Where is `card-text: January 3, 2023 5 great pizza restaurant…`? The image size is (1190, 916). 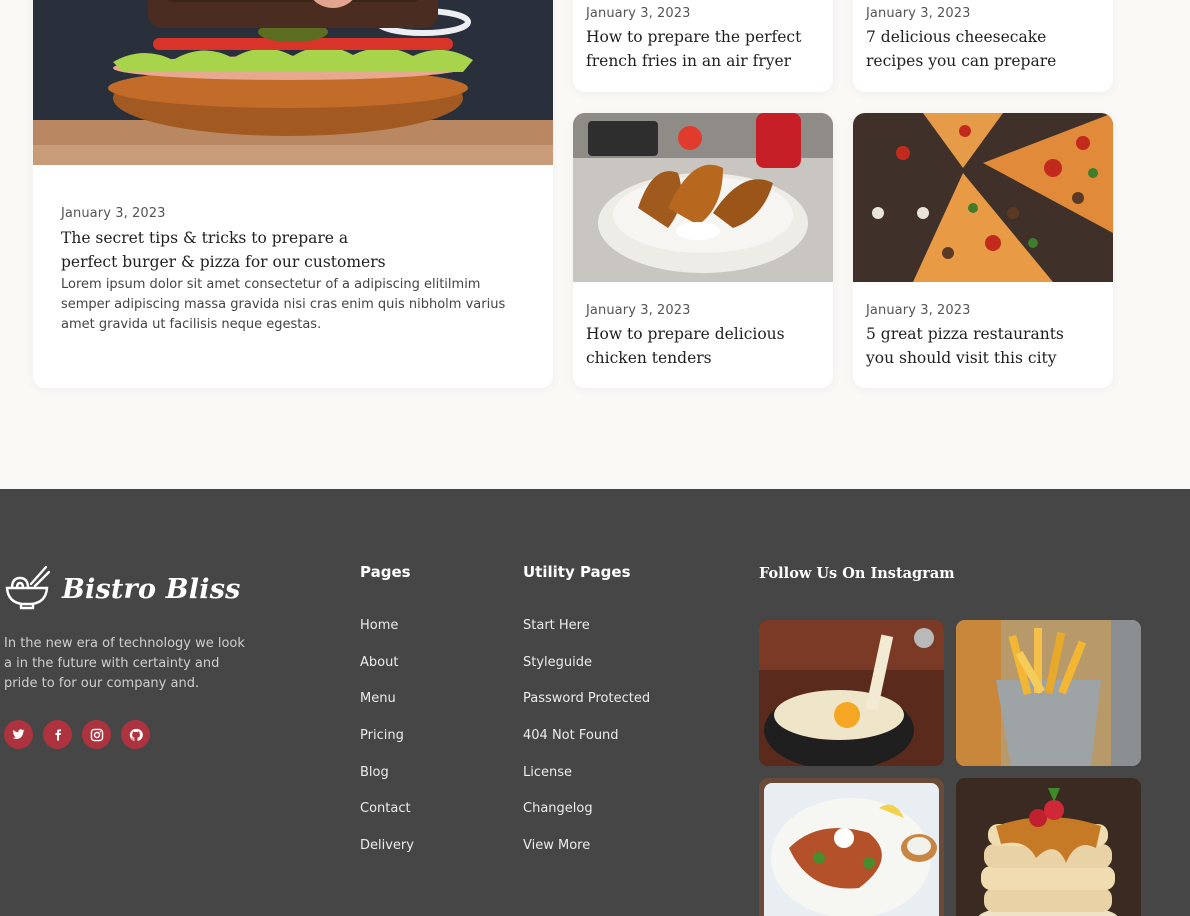 card-text: January 3, 2023 5 great pizza restaurant… is located at coordinates (983, 336).